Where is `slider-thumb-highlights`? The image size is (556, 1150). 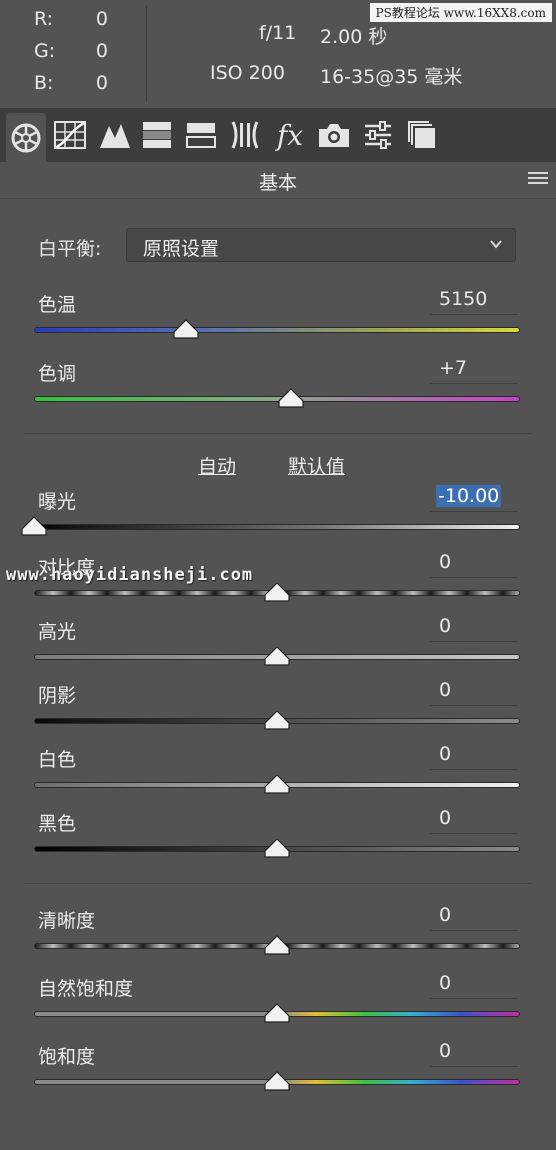
slider-thumb-highlights is located at coordinates (277, 656).